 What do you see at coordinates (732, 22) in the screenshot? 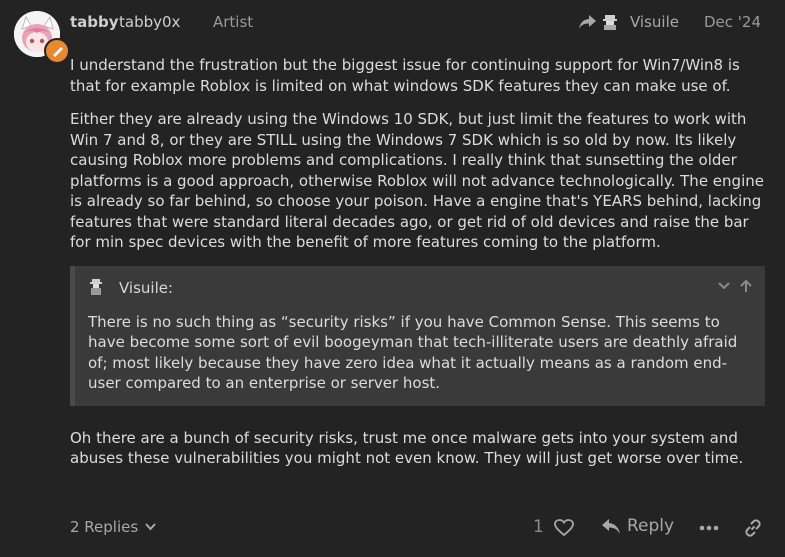
I see `post-date: Dec '24` at bounding box center [732, 22].